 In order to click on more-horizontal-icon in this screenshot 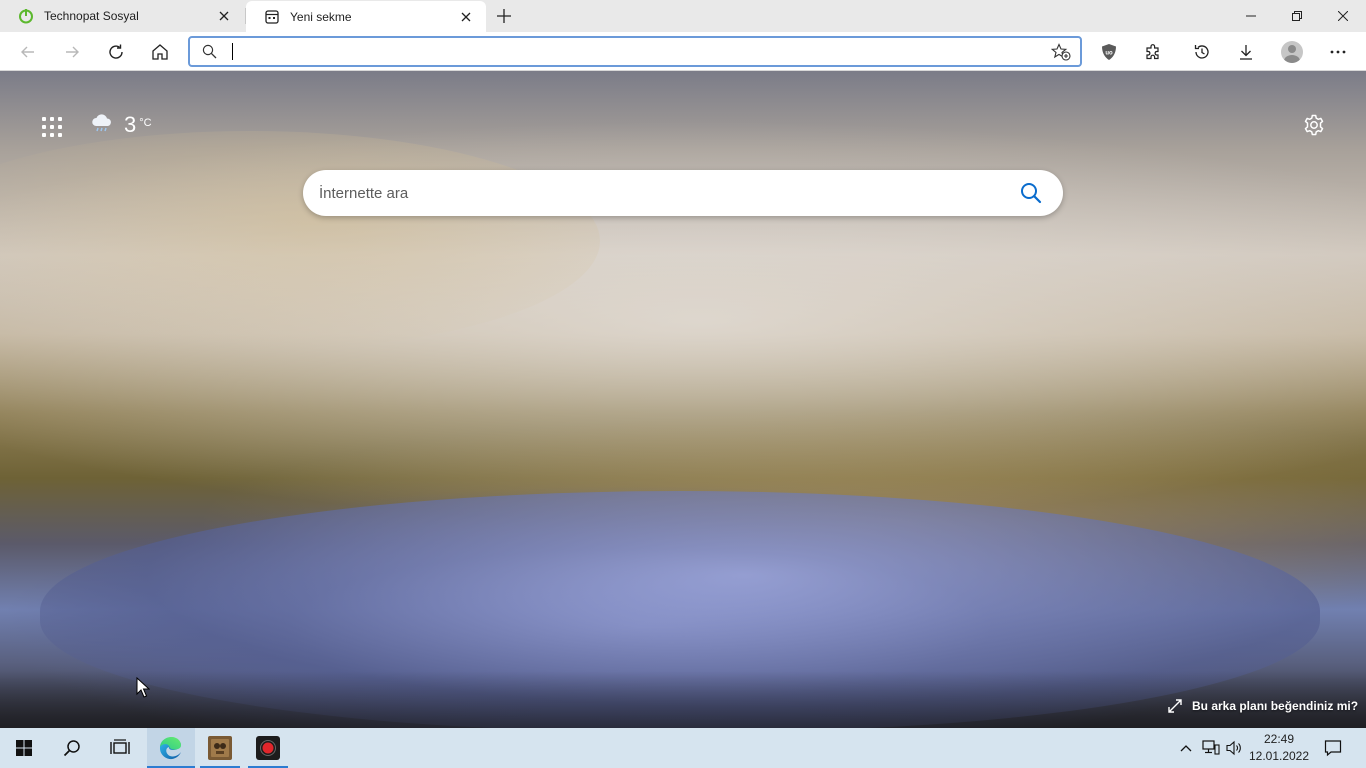, I will do `click(1338, 52)`.